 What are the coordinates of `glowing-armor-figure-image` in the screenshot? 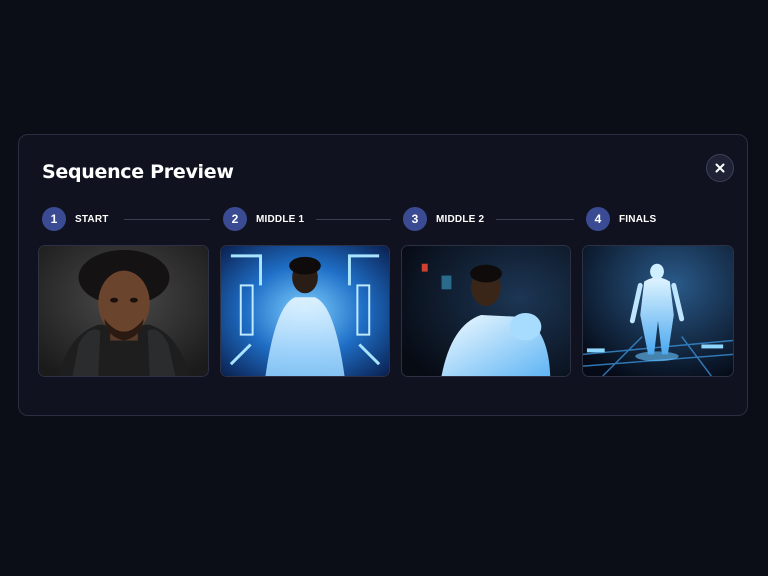 It's located at (486, 311).